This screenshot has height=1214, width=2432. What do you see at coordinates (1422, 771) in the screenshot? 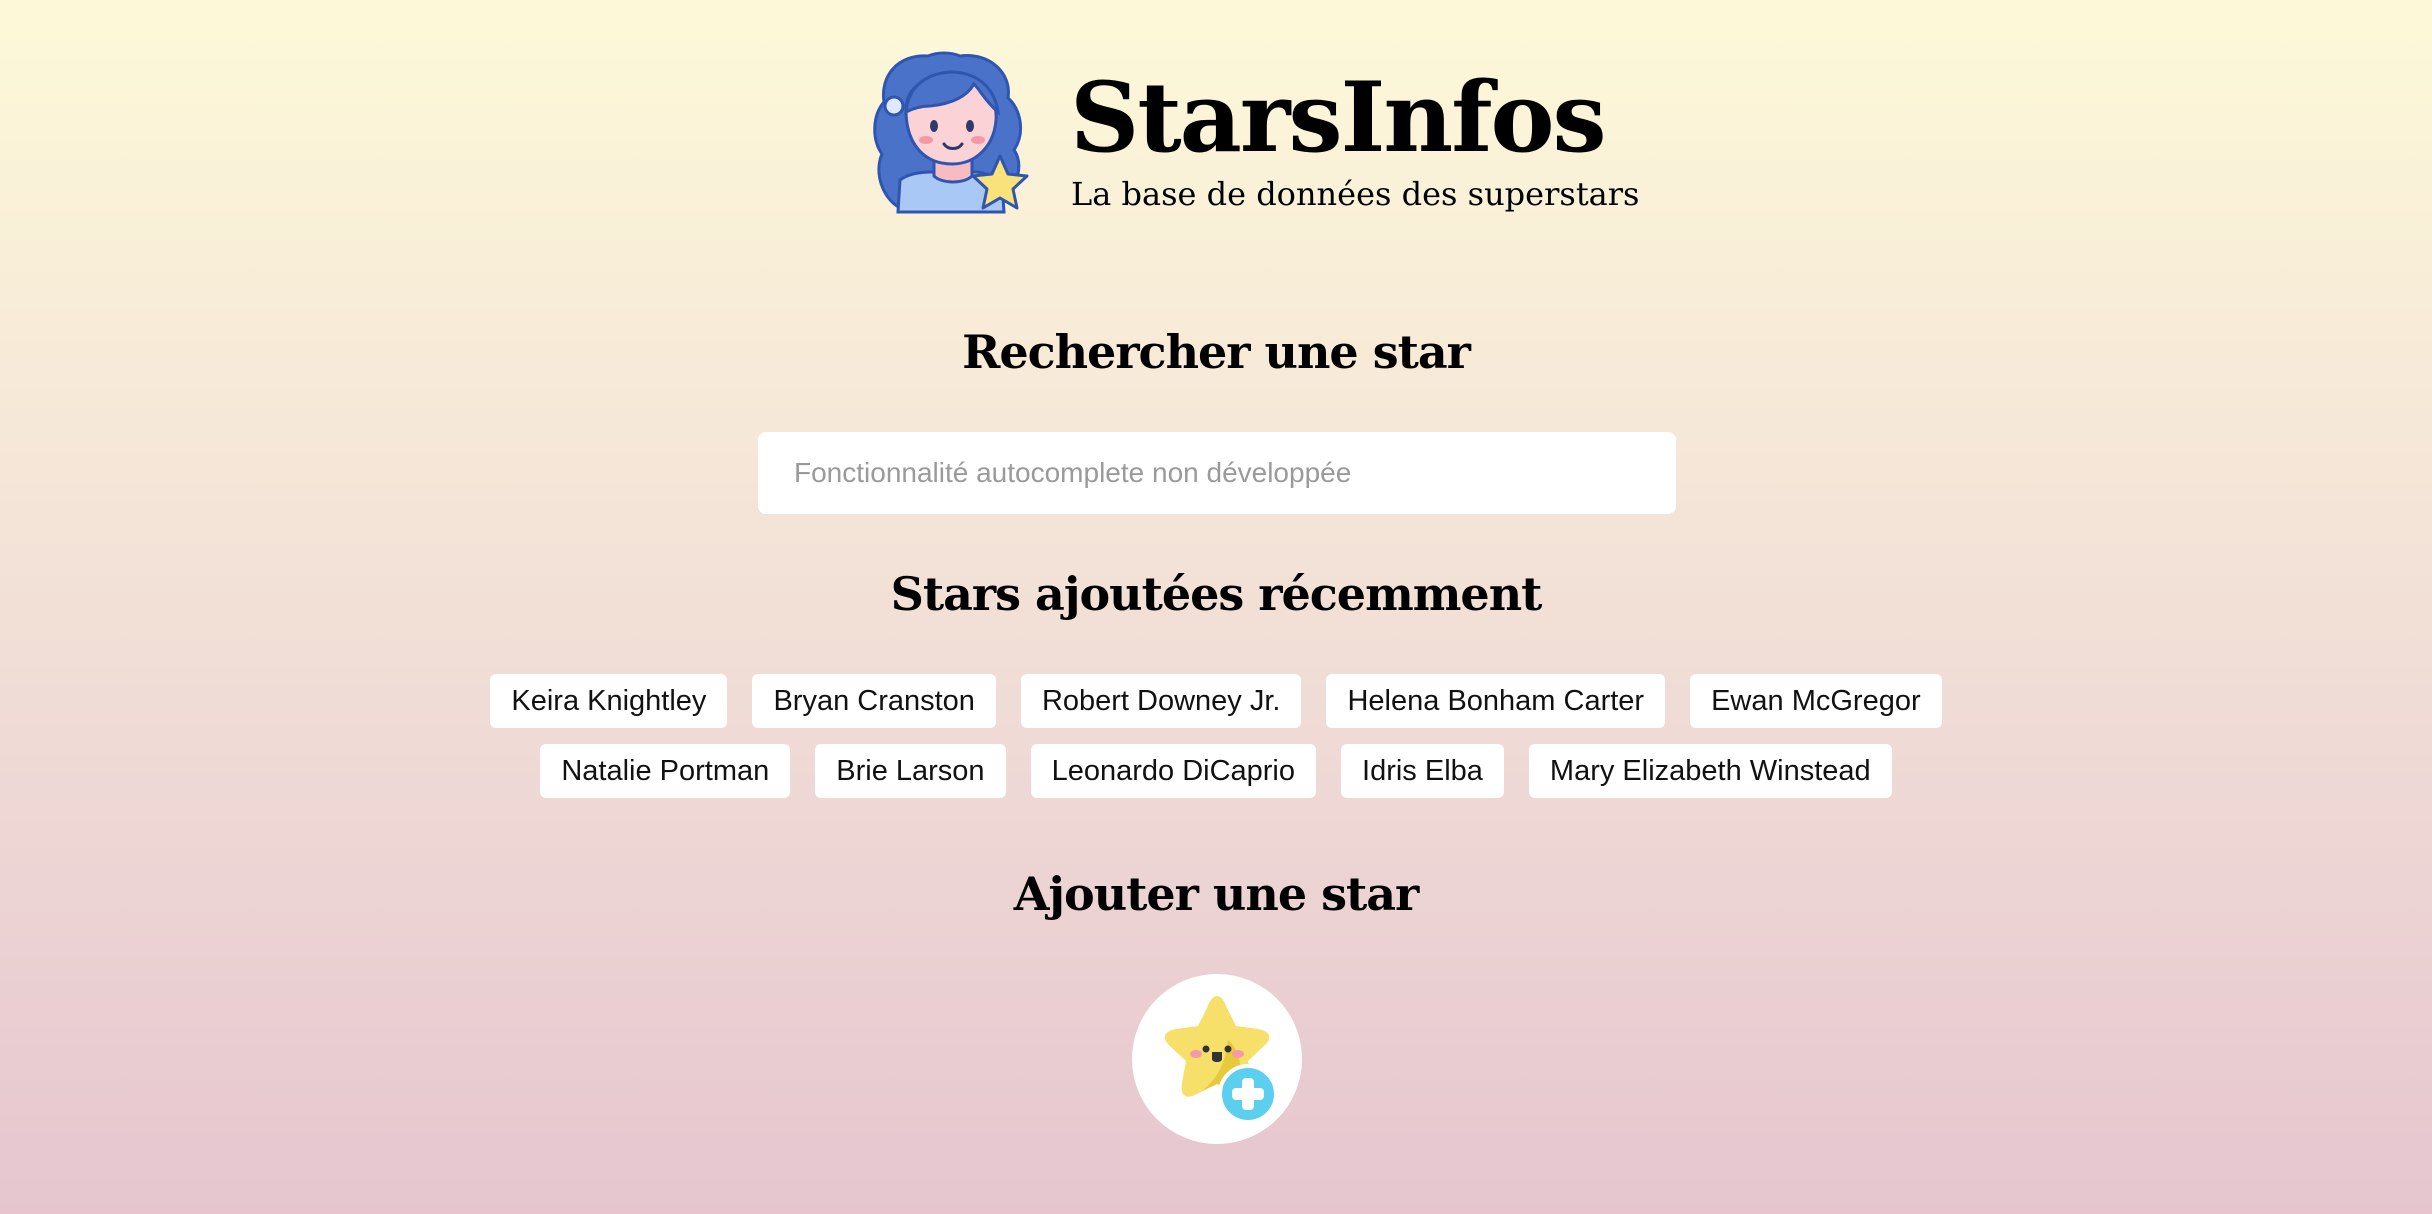
I see `star-chip: Idris Elba` at bounding box center [1422, 771].